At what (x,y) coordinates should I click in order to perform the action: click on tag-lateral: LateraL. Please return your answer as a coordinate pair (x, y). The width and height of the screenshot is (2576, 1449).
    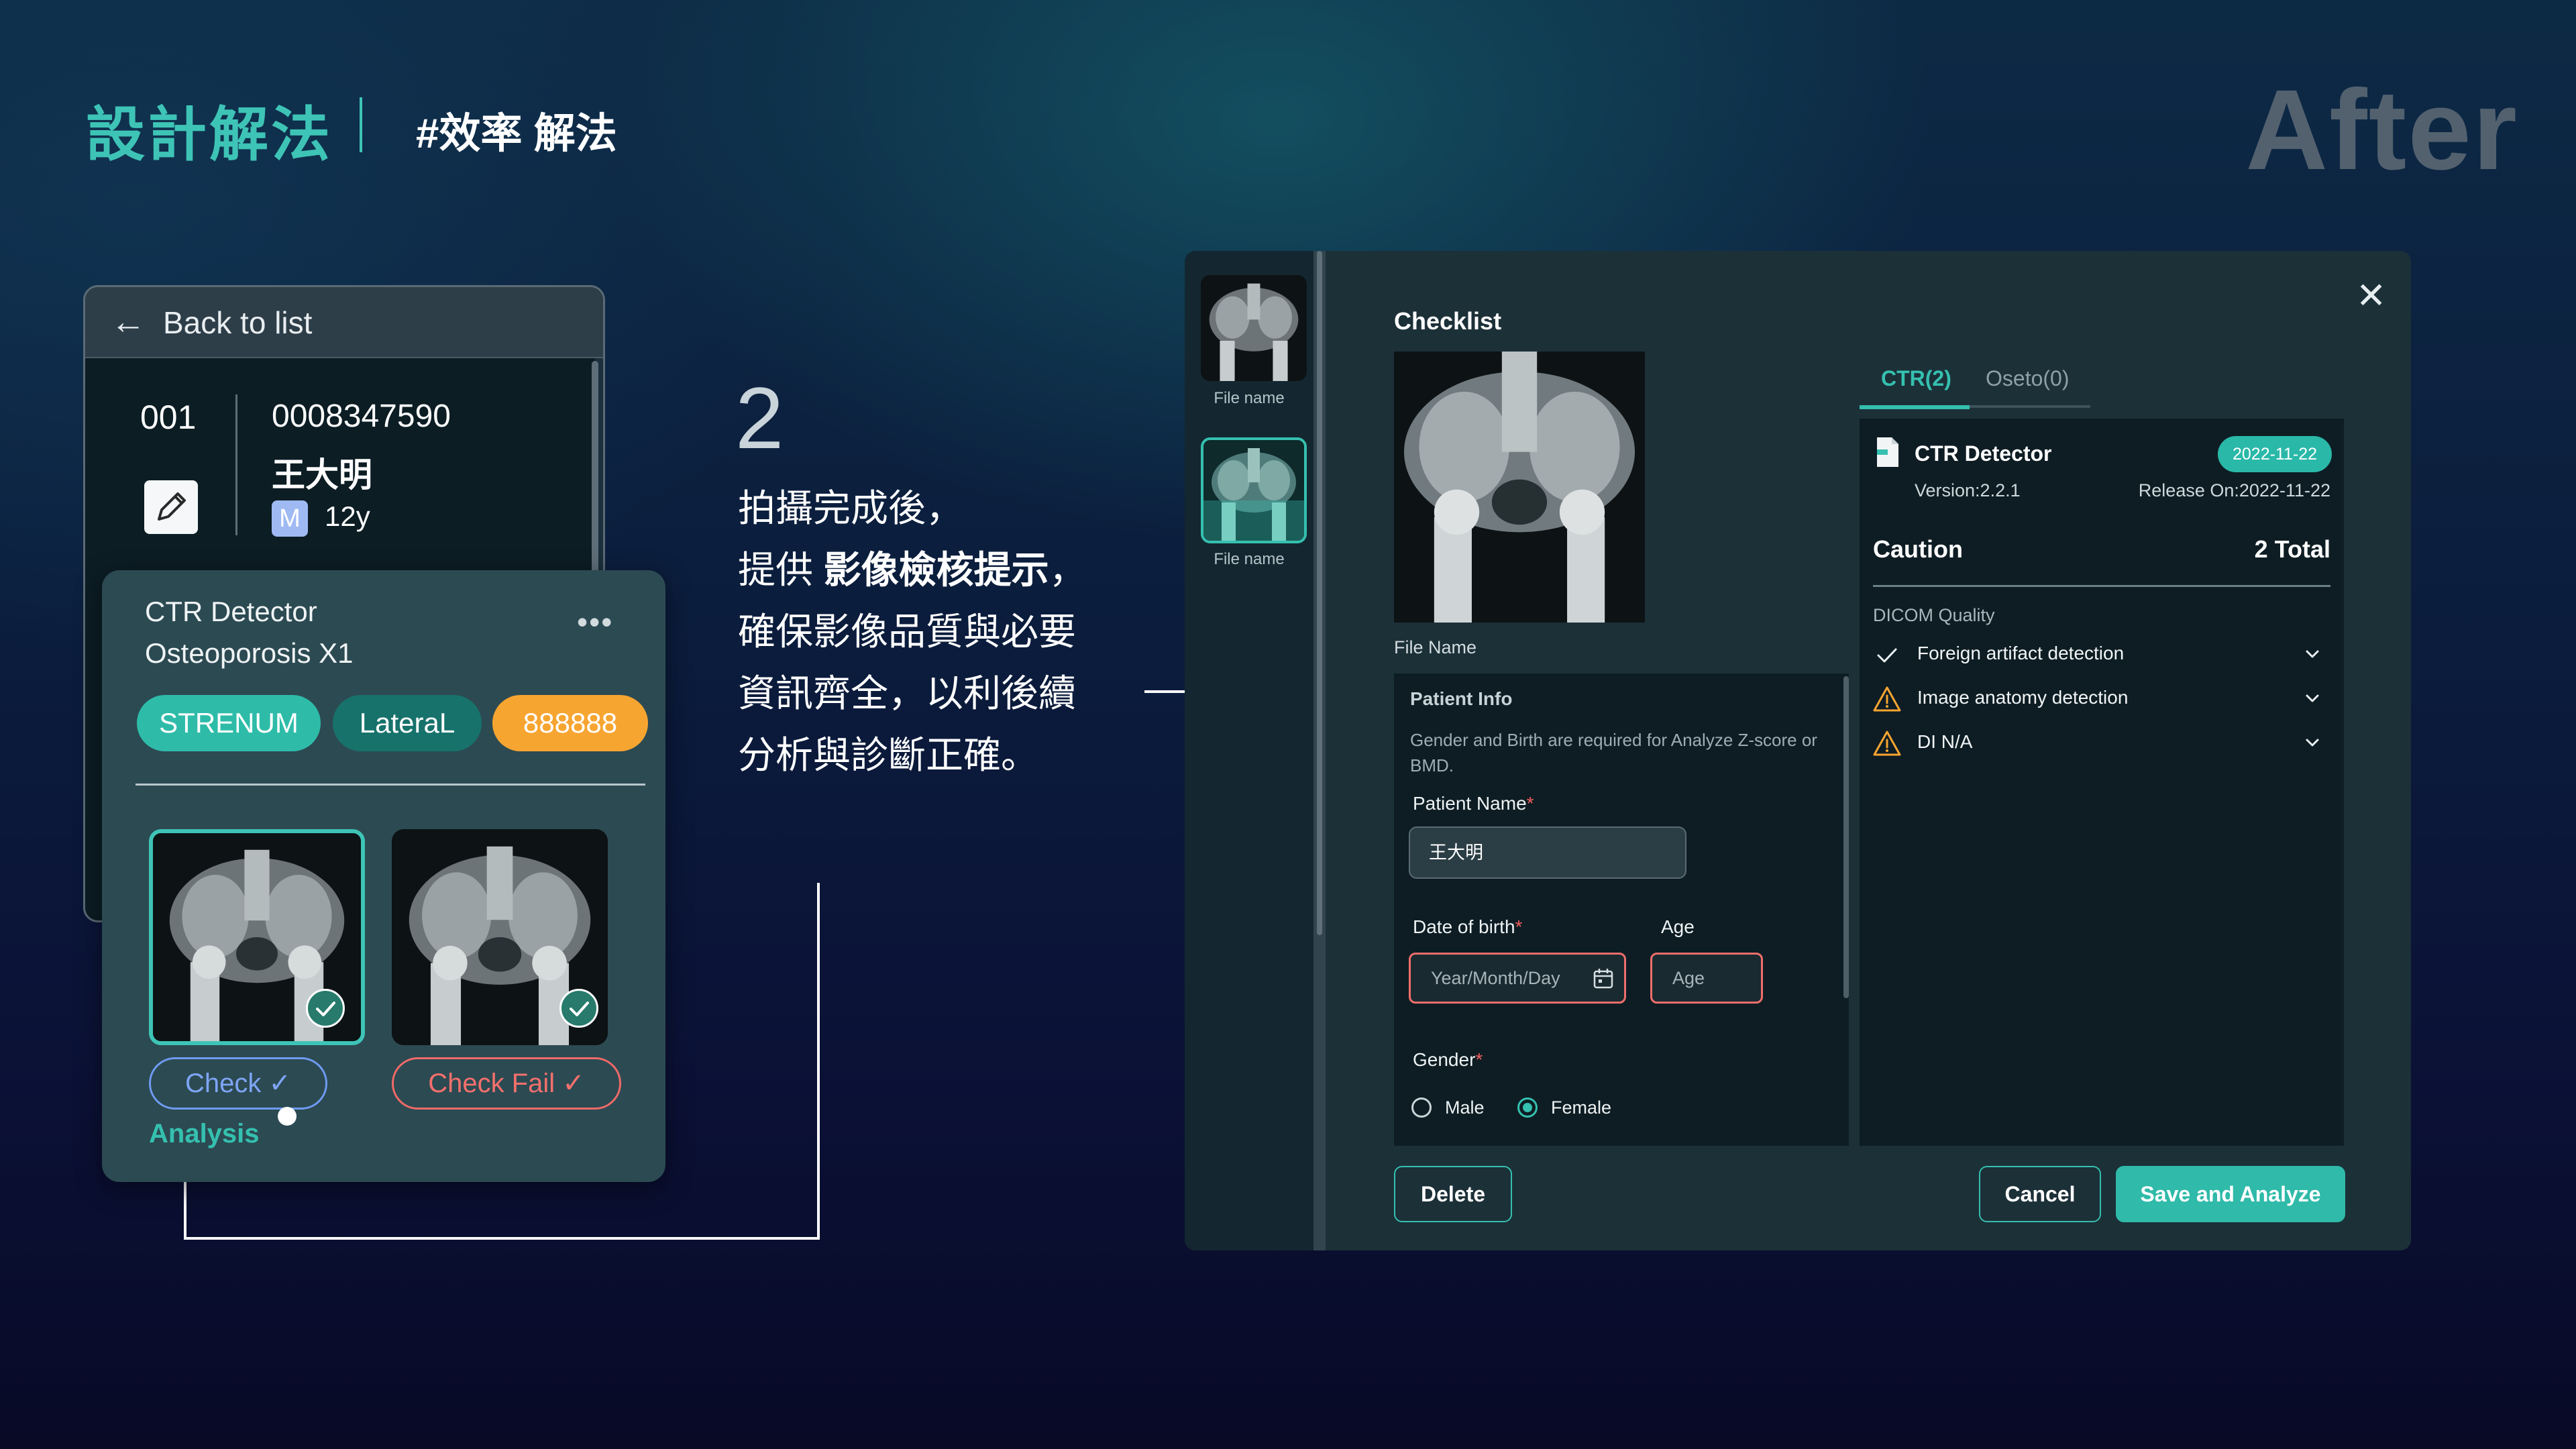
    Looking at the image, I should click on (407, 723).